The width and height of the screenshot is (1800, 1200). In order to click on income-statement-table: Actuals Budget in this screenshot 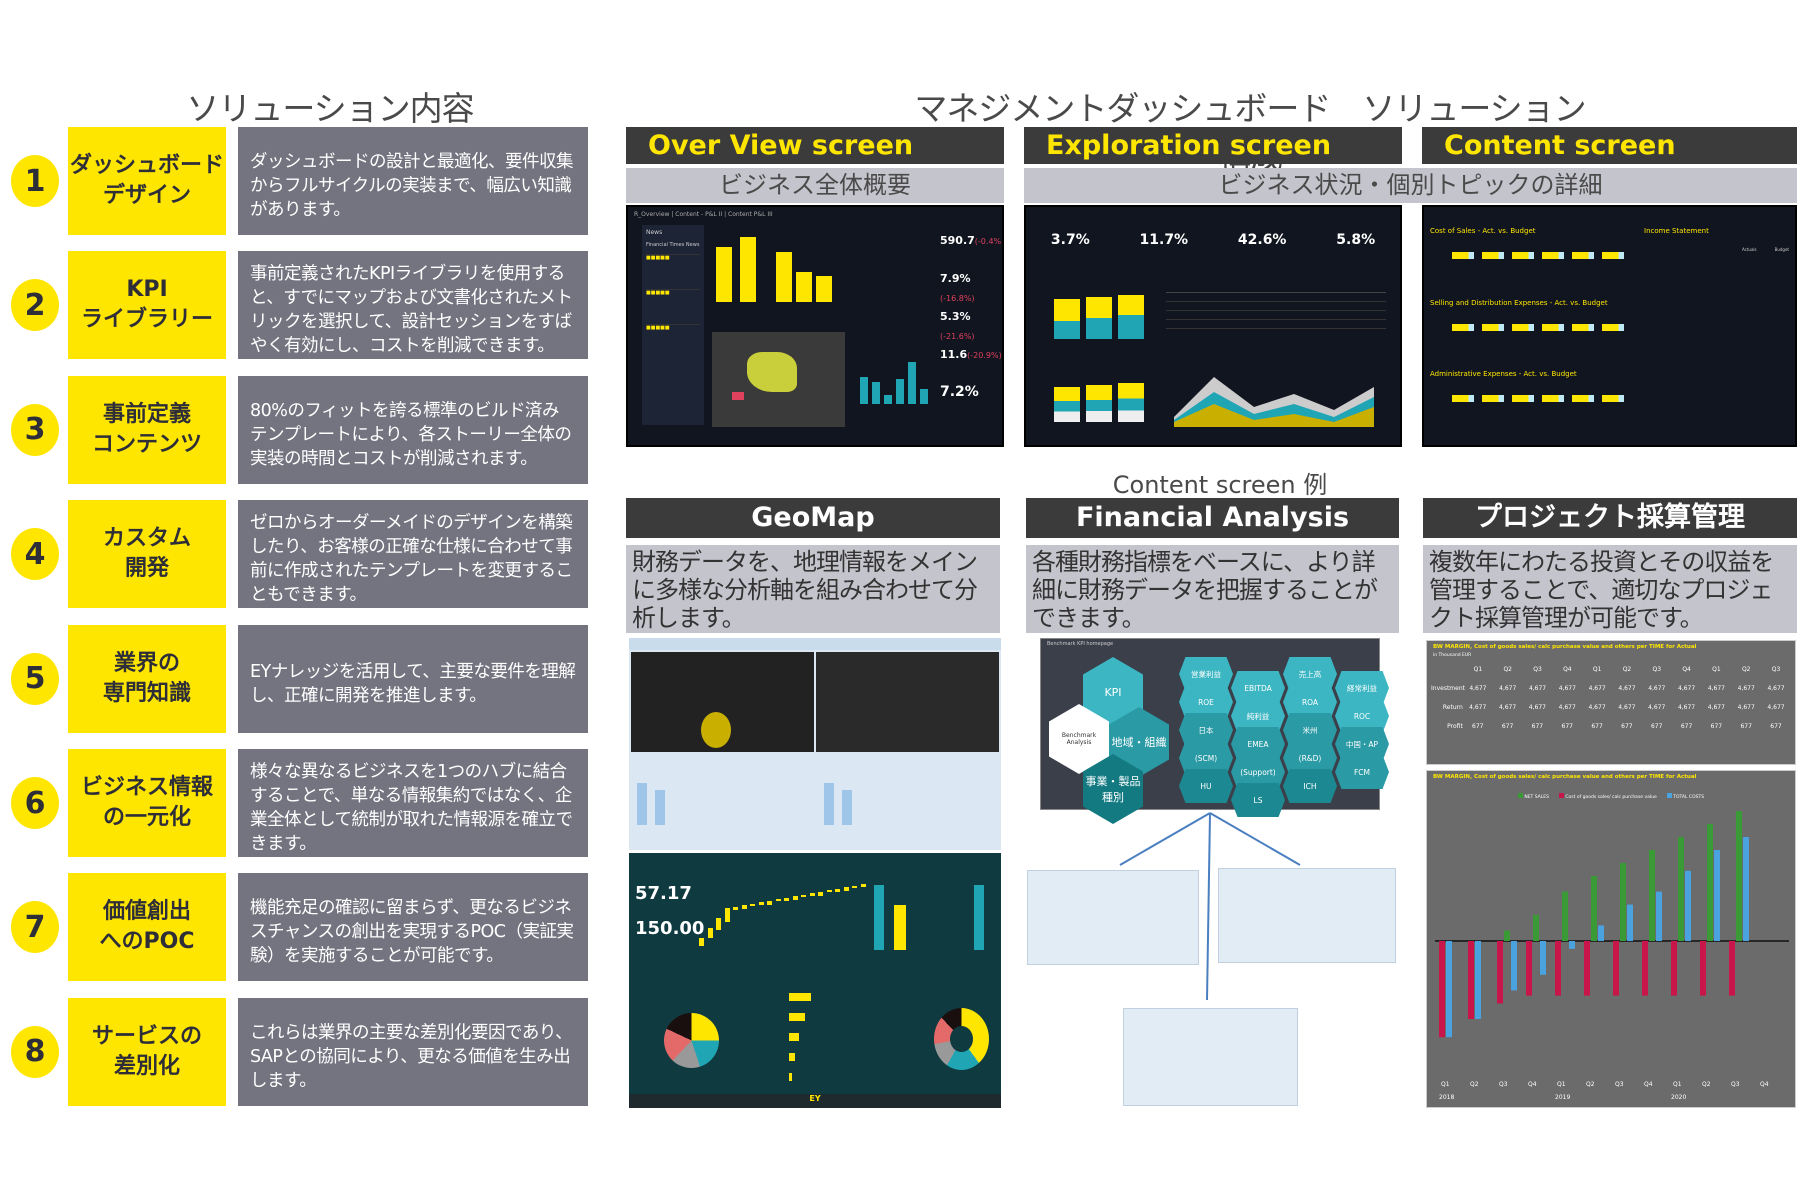, I will do `click(1716, 304)`.